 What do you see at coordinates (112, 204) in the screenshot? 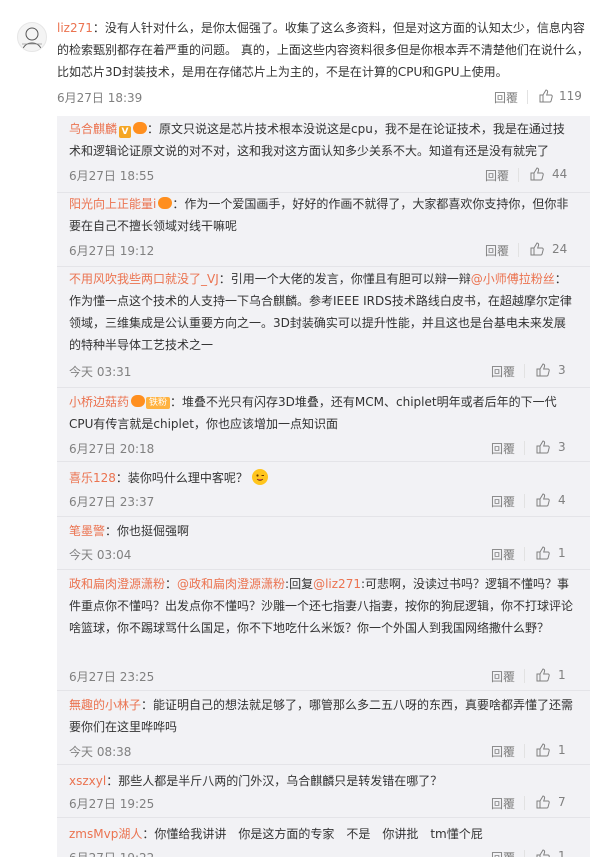
I see `reply-username: 阳光向上正能量i` at bounding box center [112, 204].